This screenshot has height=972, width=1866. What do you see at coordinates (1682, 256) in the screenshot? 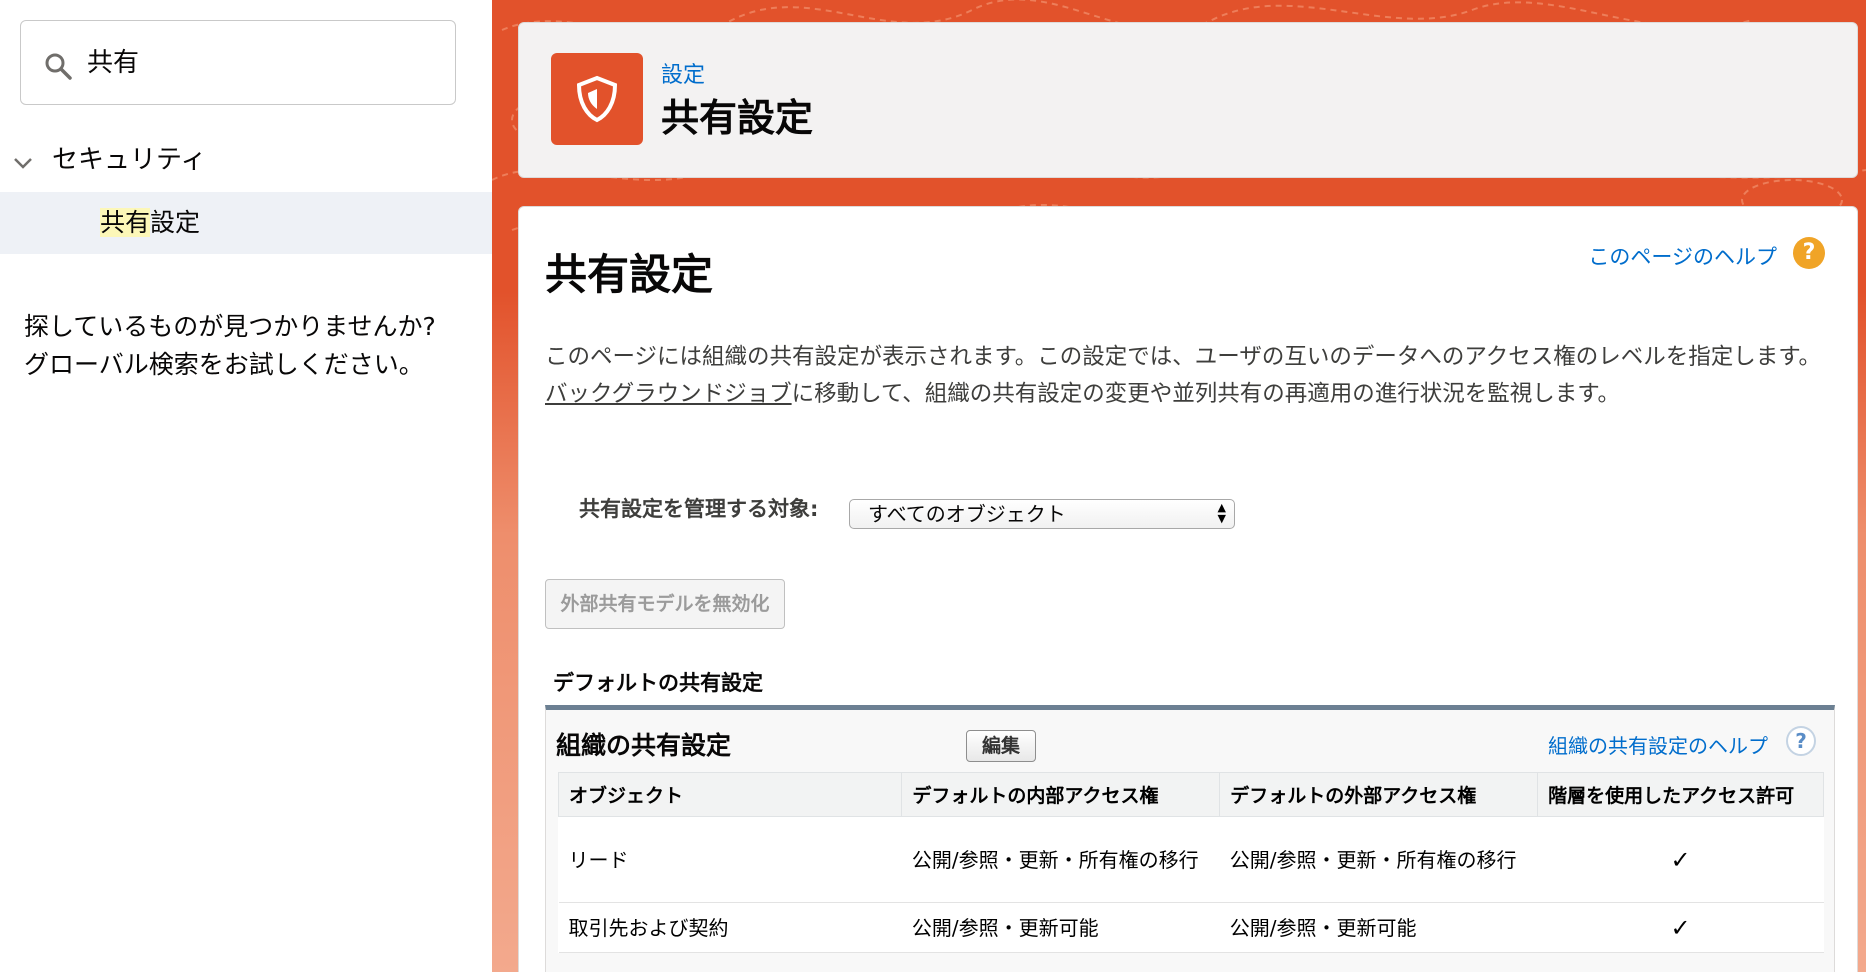
I see `page-help-link: このページのヘルプ` at bounding box center [1682, 256].